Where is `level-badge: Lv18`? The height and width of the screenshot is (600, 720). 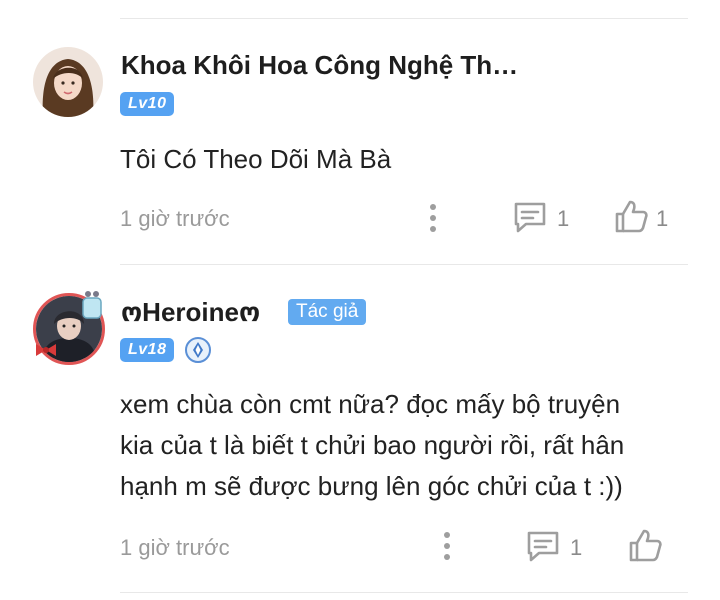
level-badge: Lv18 is located at coordinates (147, 350).